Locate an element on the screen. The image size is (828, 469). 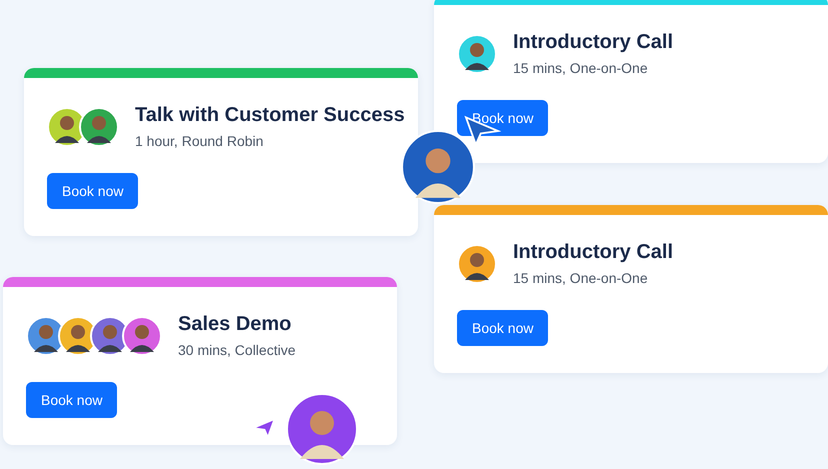
event-details: 30 mins, Collective is located at coordinates (237, 350).